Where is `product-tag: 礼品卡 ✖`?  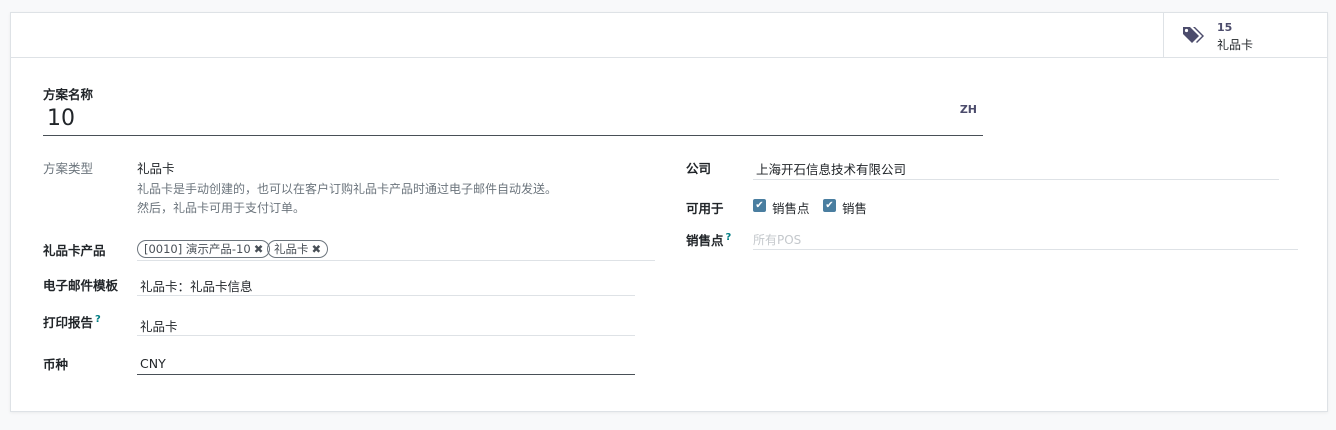
product-tag: 礼品卡 ✖ is located at coordinates (298, 249).